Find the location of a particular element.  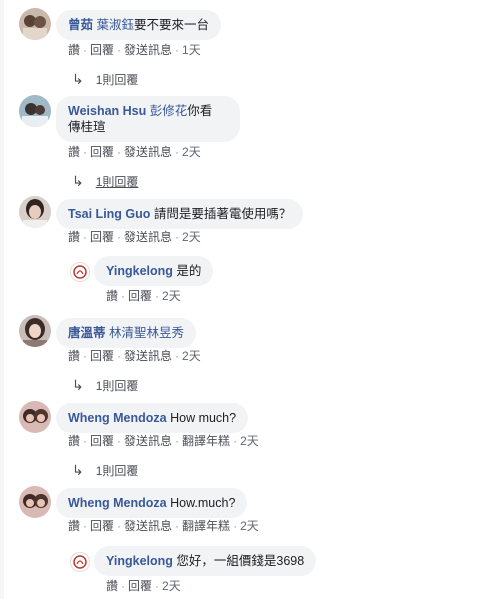

comment-bubble: Tsai Ling Guo 請問是要插著電使用嗎？ is located at coordinates (180, 214).